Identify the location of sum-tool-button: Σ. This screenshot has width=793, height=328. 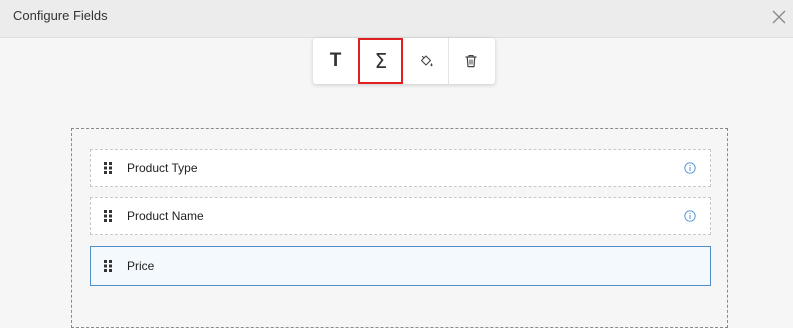
(380, 61).